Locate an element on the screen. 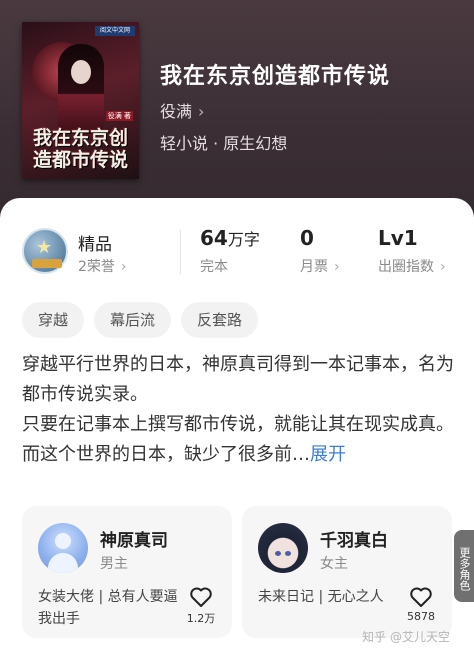 Image resolution: width=474 pixels, height=656 pixels. role-description: 未来日记 | 无心之人 is located at coordinates (321, 597).